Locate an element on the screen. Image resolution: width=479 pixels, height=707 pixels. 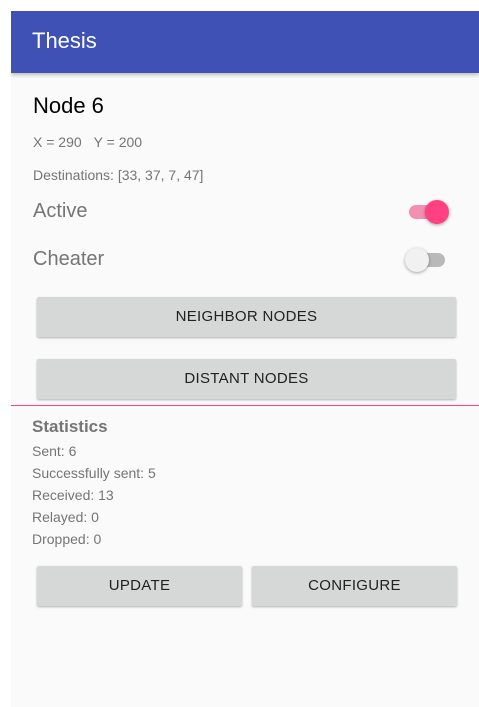
distant-nodes-button: DISTANT NODES is located at coordinates (246, 379).